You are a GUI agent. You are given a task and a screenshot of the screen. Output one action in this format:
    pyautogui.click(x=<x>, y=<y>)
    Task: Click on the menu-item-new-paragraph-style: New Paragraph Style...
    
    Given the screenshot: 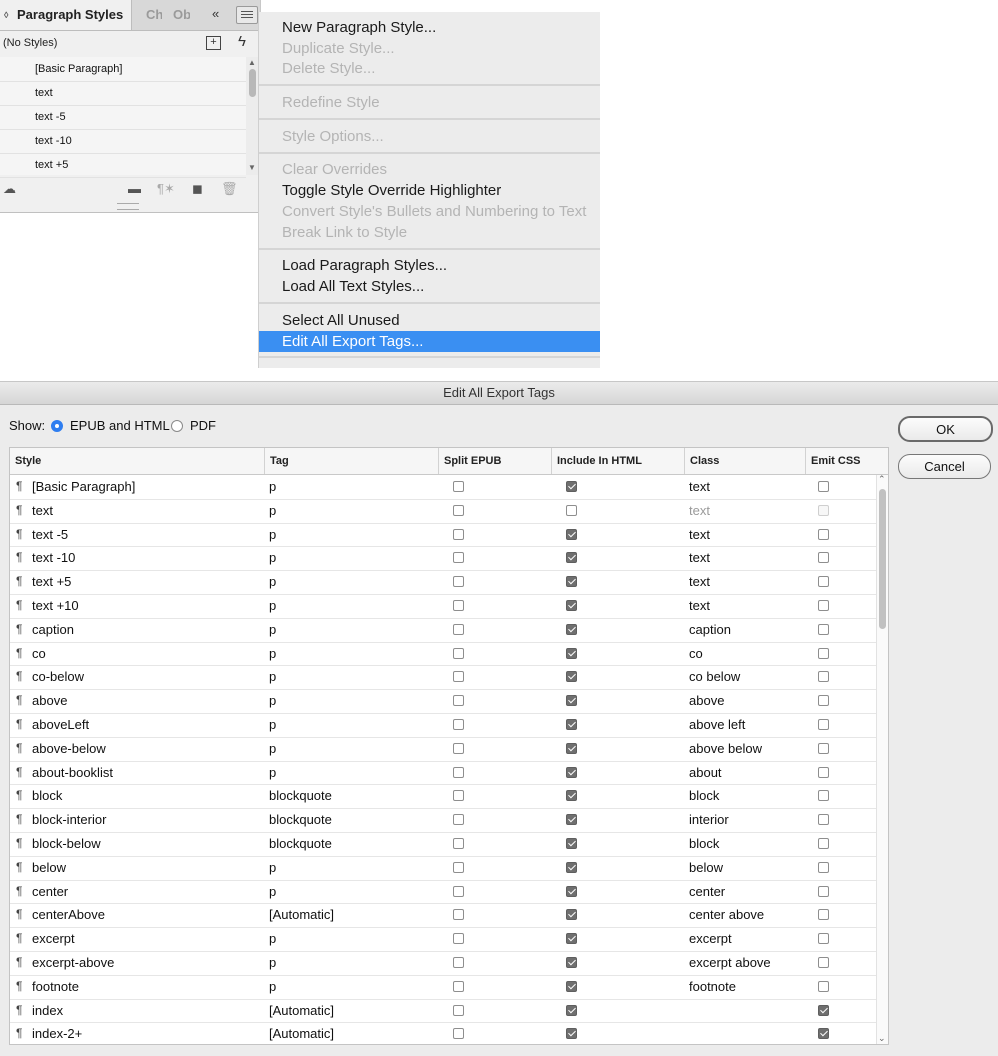 What is the action you would take?
    pyautogui.click(x=429, y=27)
    